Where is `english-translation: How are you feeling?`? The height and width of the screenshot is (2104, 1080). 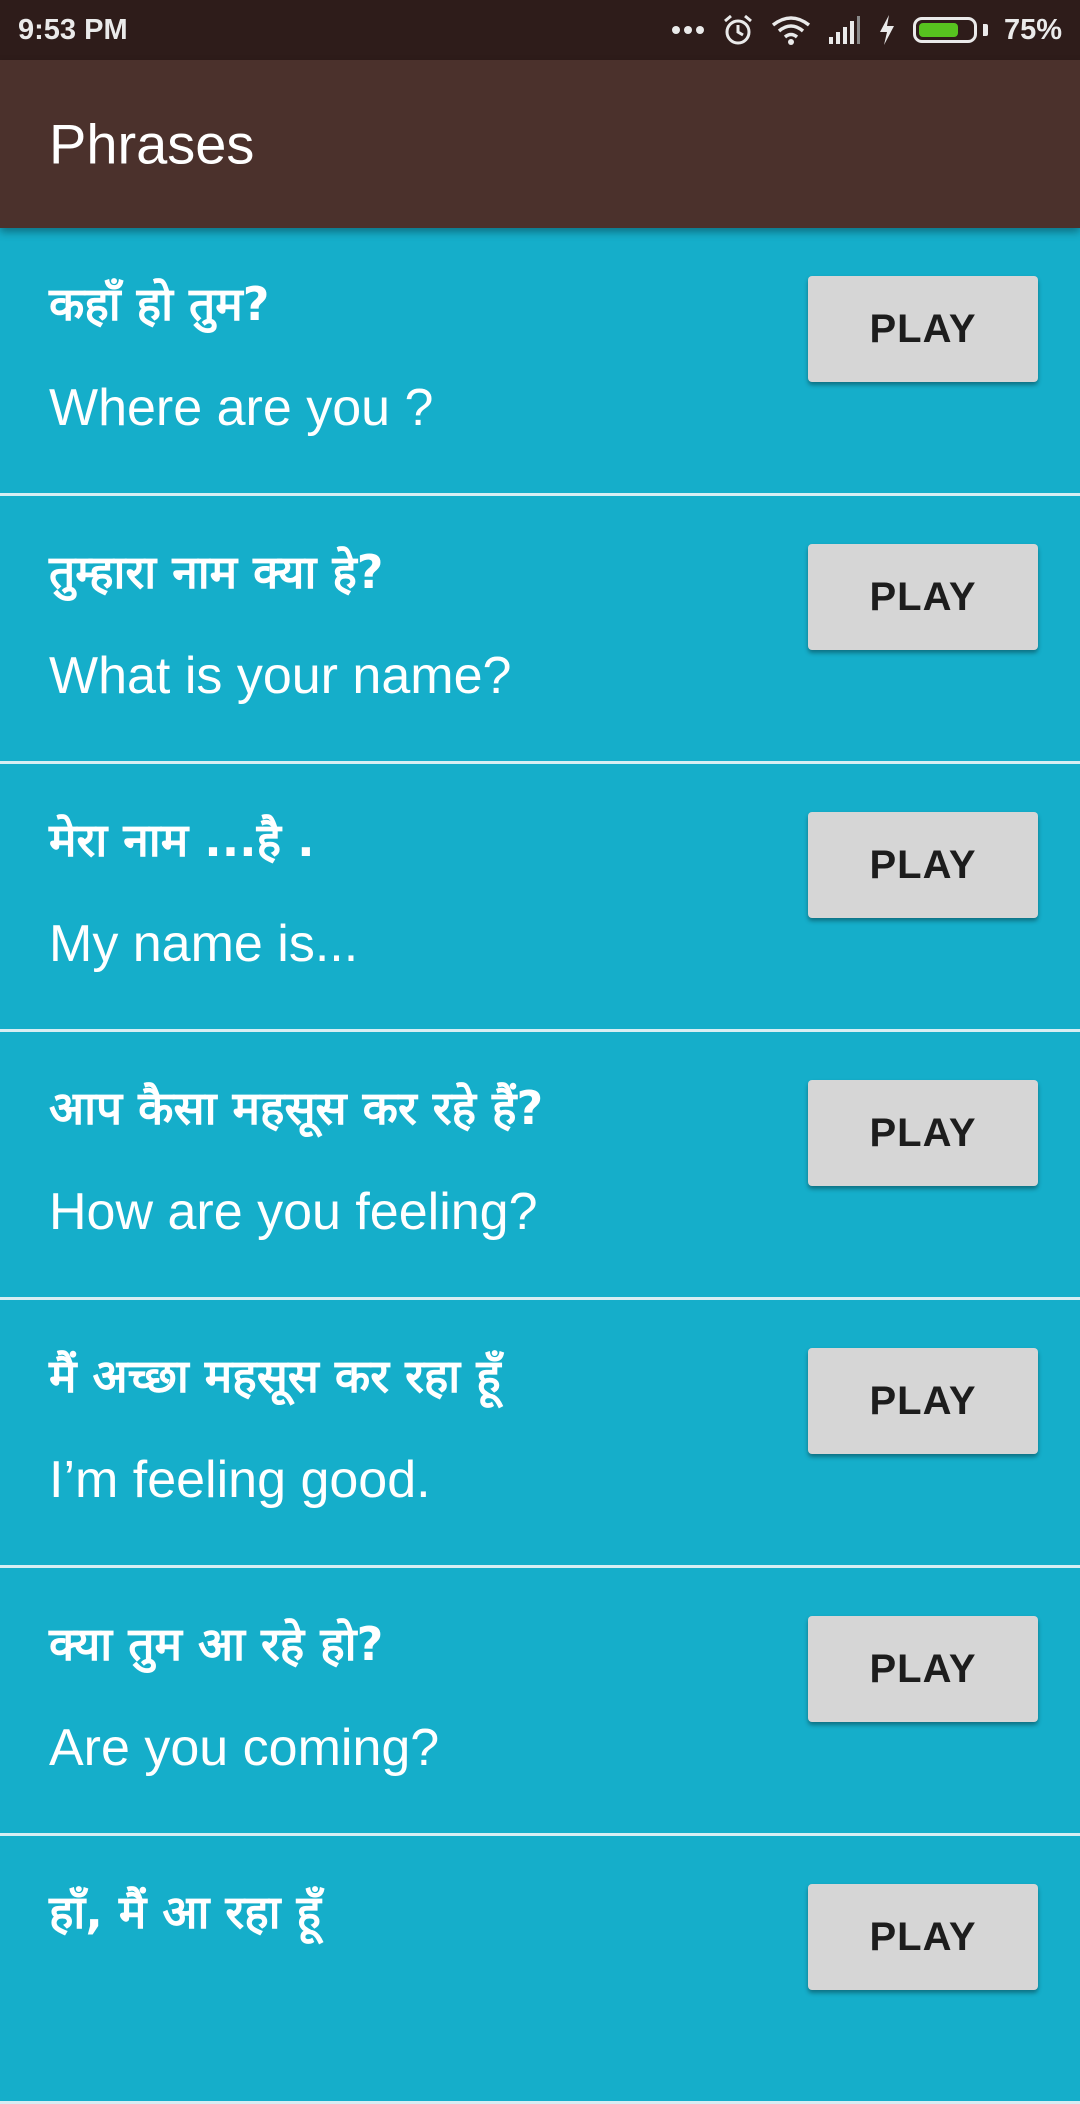 english-translation: How are you feeling? is located at coordinates (293, 1212).